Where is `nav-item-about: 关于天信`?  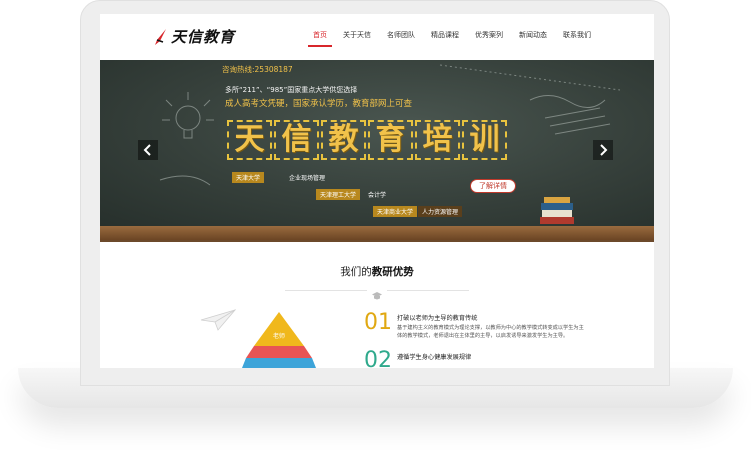
nav-item-about: 关于天信 is located at coordinates (357, 38).